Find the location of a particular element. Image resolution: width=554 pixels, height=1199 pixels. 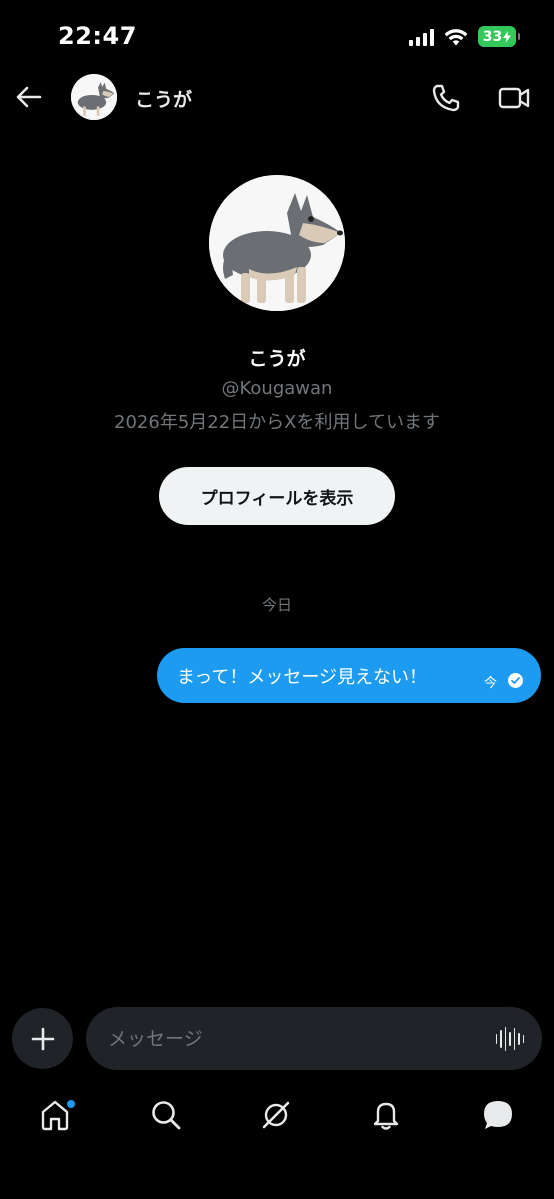

add-attachment-button is located at coordinates (42, 1038).